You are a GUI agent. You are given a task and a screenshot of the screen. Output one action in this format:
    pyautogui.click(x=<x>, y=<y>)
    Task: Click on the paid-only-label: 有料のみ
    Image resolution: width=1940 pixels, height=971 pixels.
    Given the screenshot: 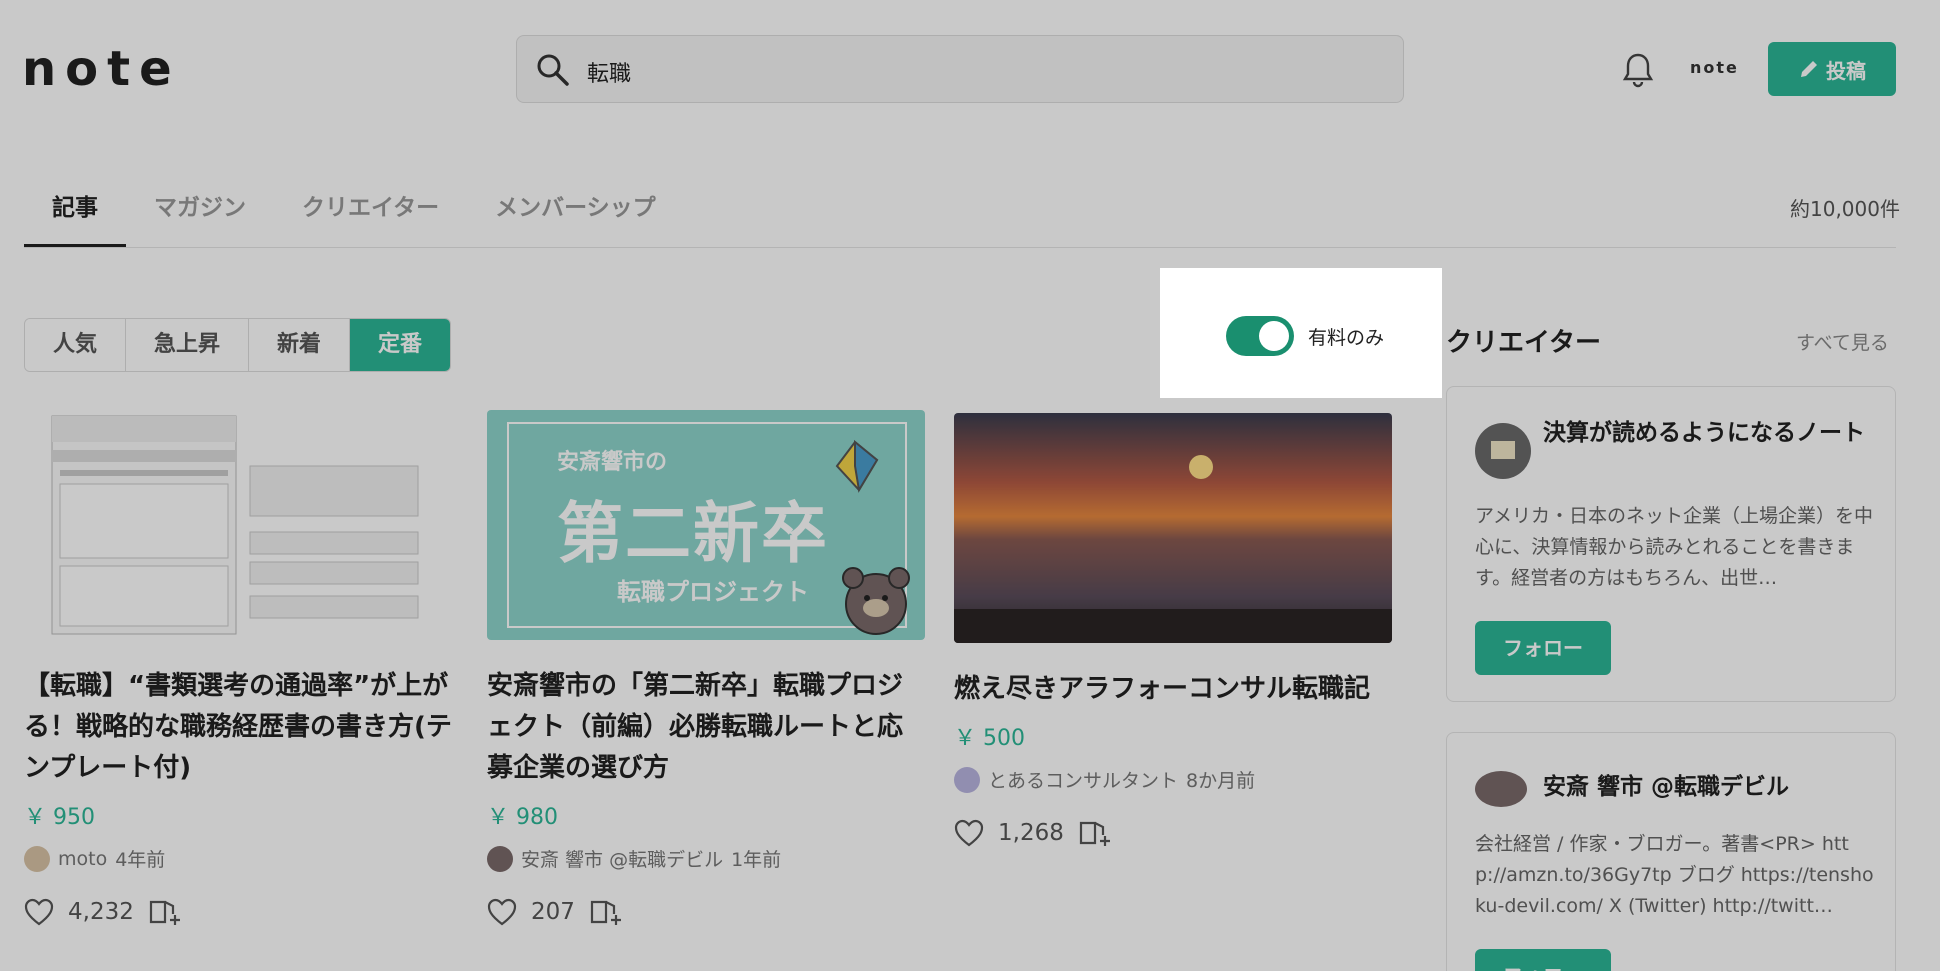 What is the action you would take?
    pyautogui.click(x=1346, y=338)
    